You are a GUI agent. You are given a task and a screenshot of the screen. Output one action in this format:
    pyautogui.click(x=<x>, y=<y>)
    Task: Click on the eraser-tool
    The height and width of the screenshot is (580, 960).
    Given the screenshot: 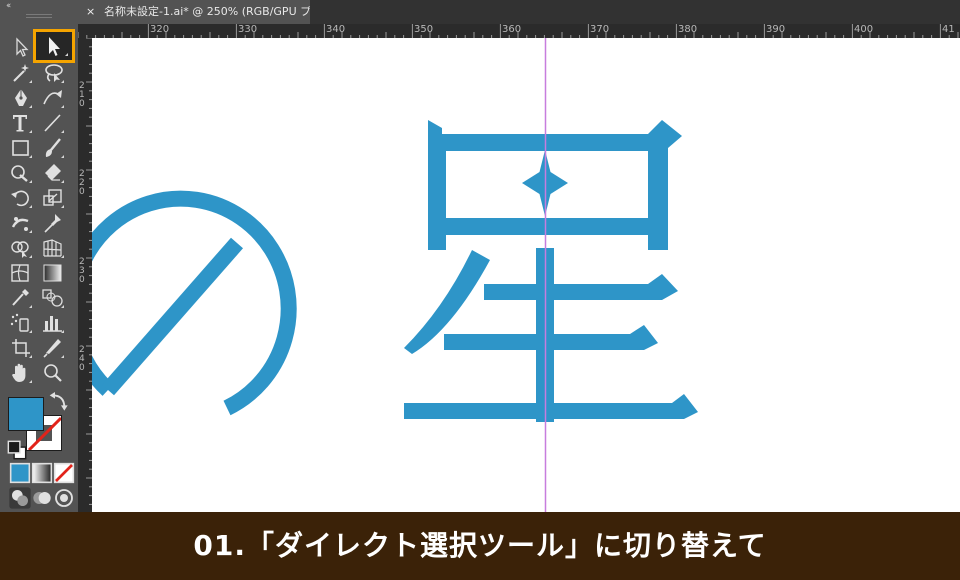 What is the action you would take?
    pyautogui.click(x=53, y=173)
    